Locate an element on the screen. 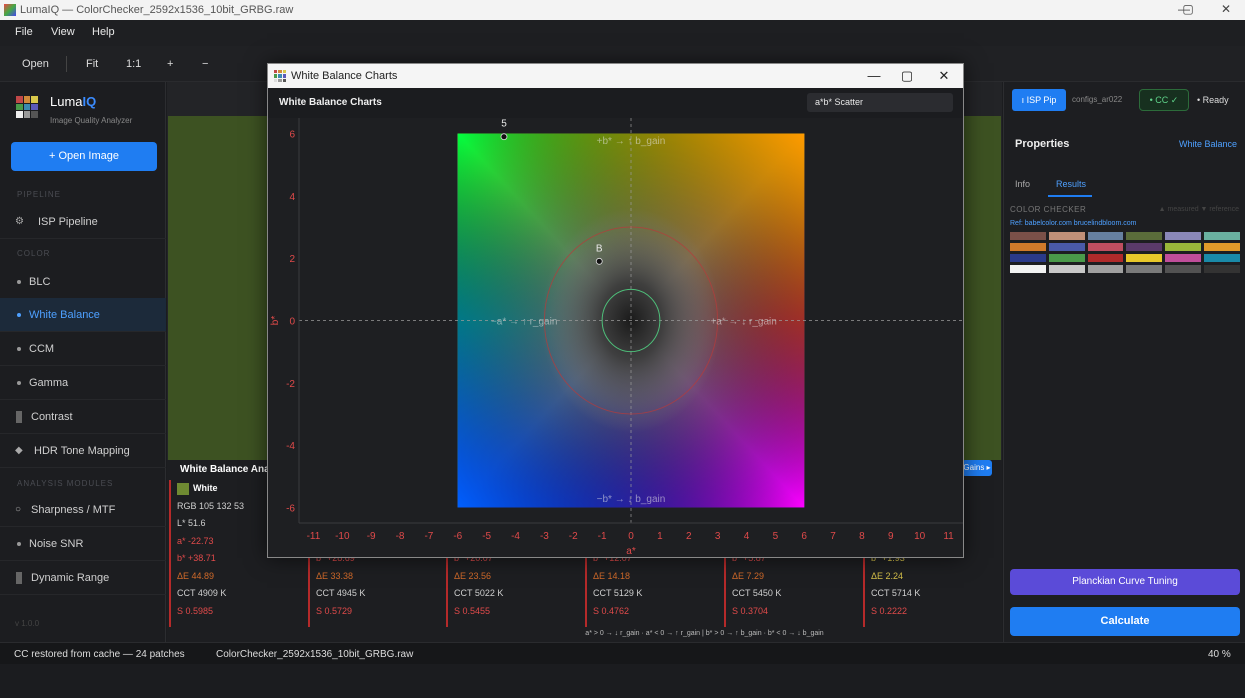  circle-icon: ○ is located at coordinates (18, 509).